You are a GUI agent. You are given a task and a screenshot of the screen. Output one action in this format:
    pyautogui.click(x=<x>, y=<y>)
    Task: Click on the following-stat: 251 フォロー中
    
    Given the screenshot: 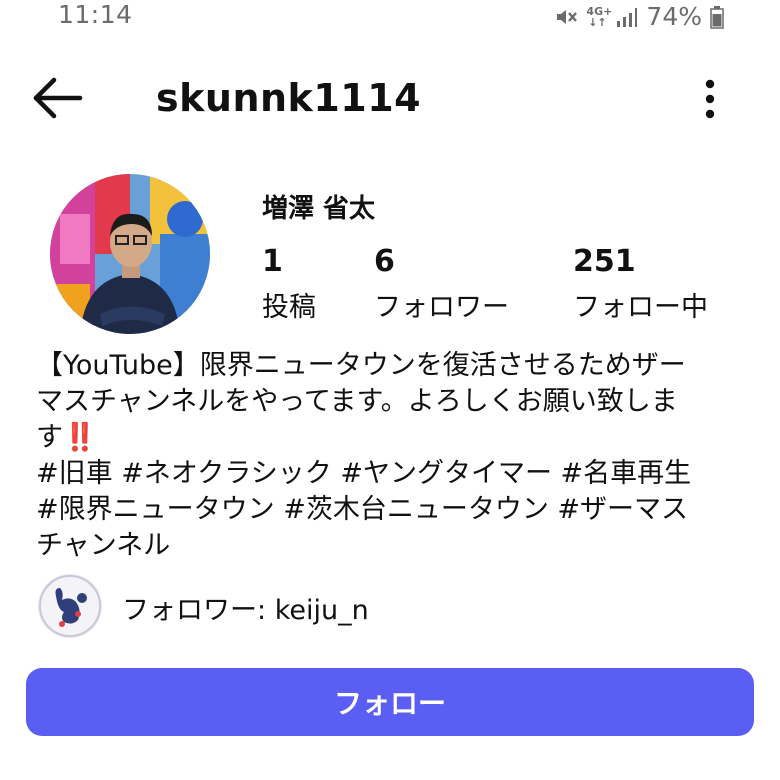 What is the action you would take?
    pyautogui.click(x=640, y=284)
    